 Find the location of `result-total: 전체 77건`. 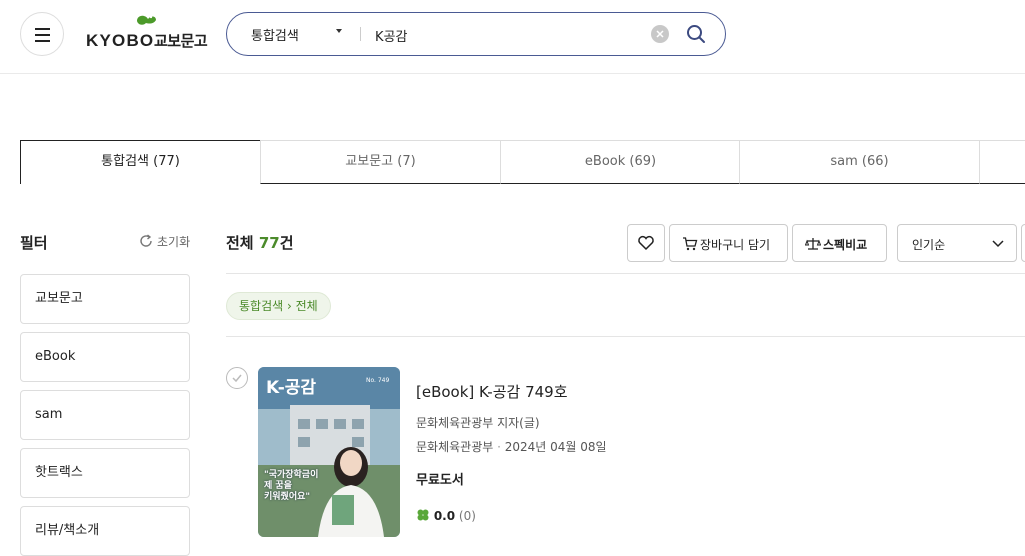

result-total: 전체 77건 is located at coordinates (260, 243).